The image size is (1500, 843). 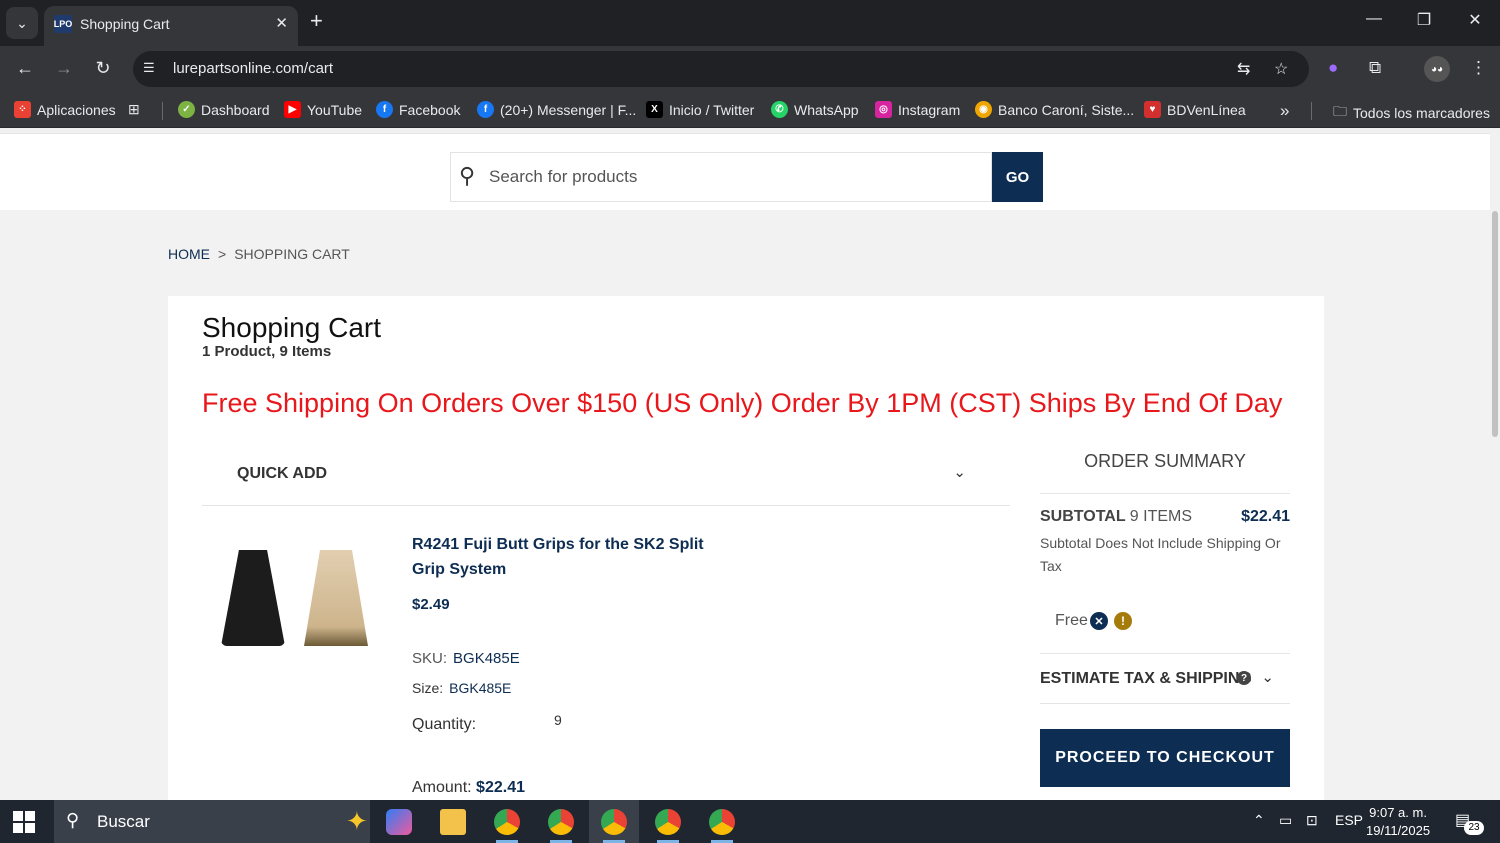 What do you see at coordinates (431, 604) in the screenshot?
I see `product-price: $2.49` at bounding box center [431, 604].